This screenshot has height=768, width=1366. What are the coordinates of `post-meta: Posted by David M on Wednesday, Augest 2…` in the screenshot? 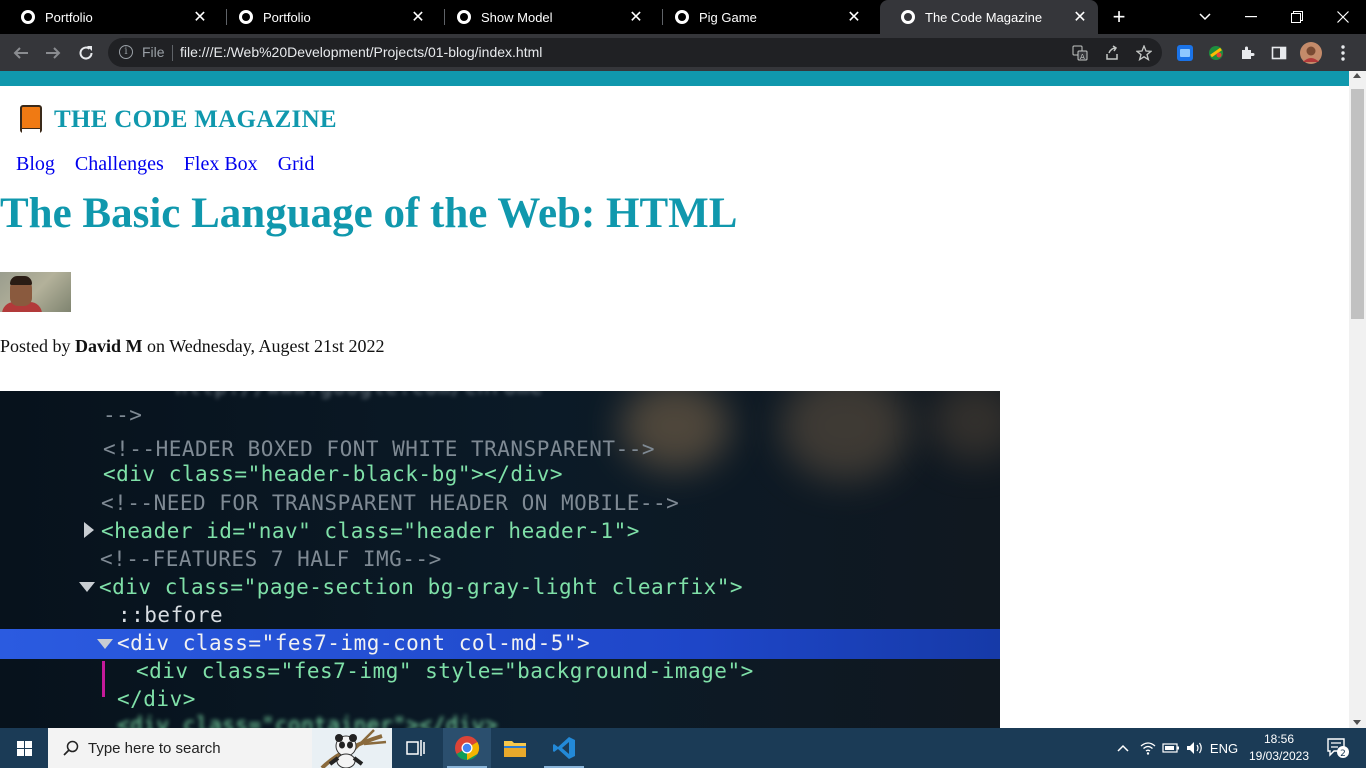 It's located at (192, 346).